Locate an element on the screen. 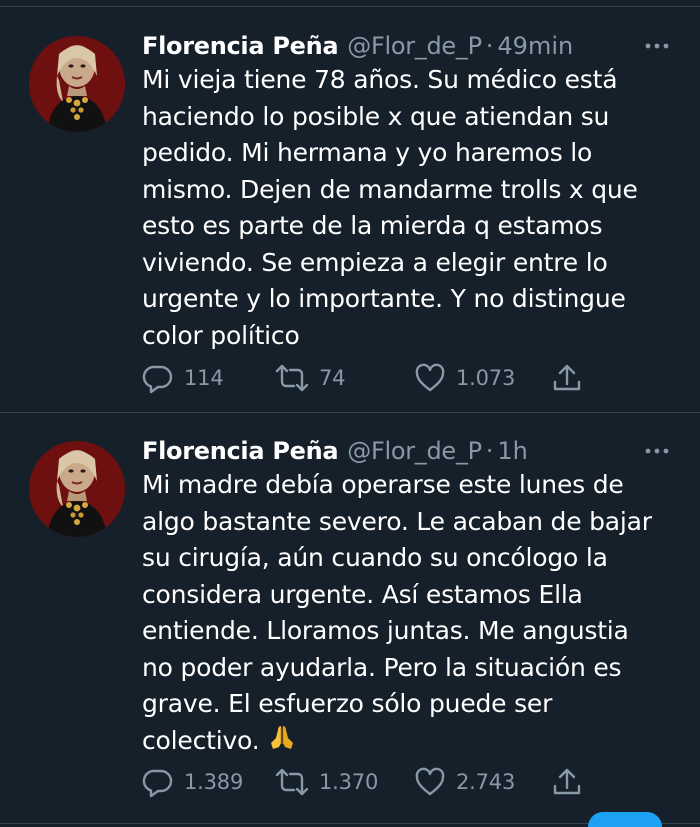  like-count: 2.743 is located at coordinates (486, 782).